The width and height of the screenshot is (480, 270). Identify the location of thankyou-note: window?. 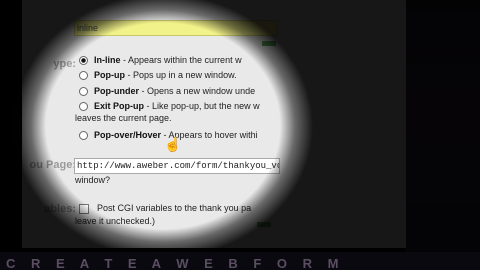
(93, 180).